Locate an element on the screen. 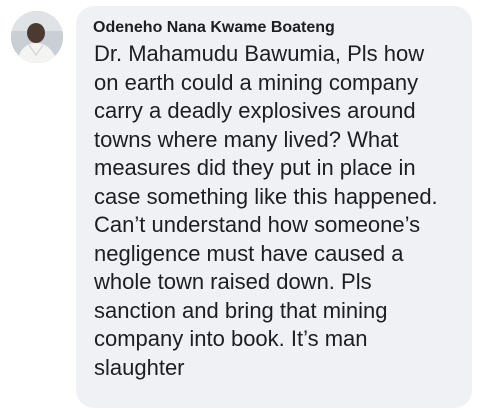  profile-photo is located at coordinates (37, 37).